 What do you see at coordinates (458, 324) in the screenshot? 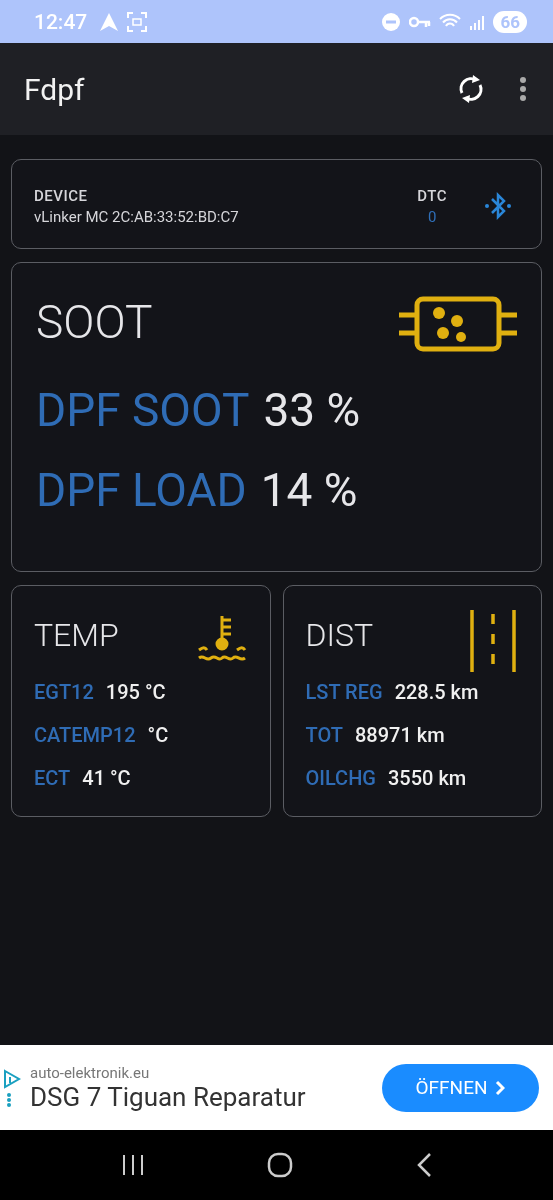
I see `particulate-filter-icon` at bounding box center [458, 324].